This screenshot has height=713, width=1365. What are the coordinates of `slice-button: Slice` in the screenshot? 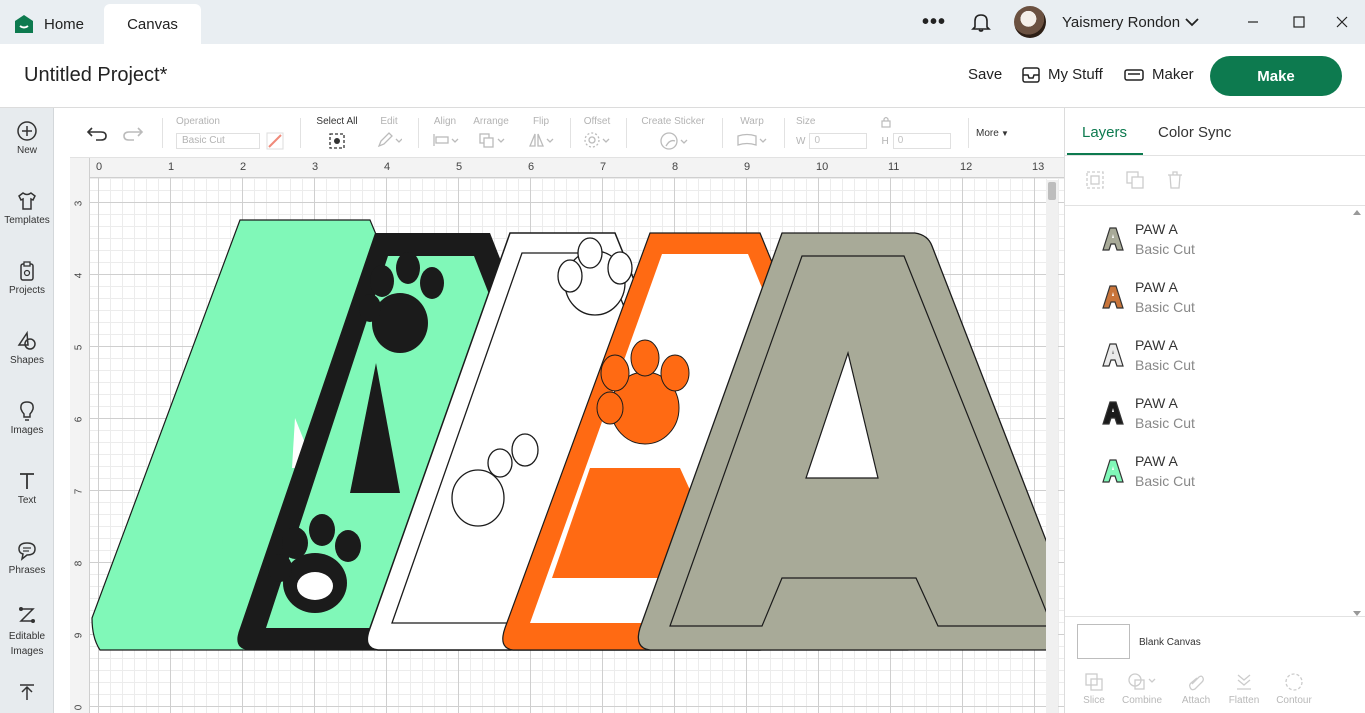 It's located at (1094, 689).